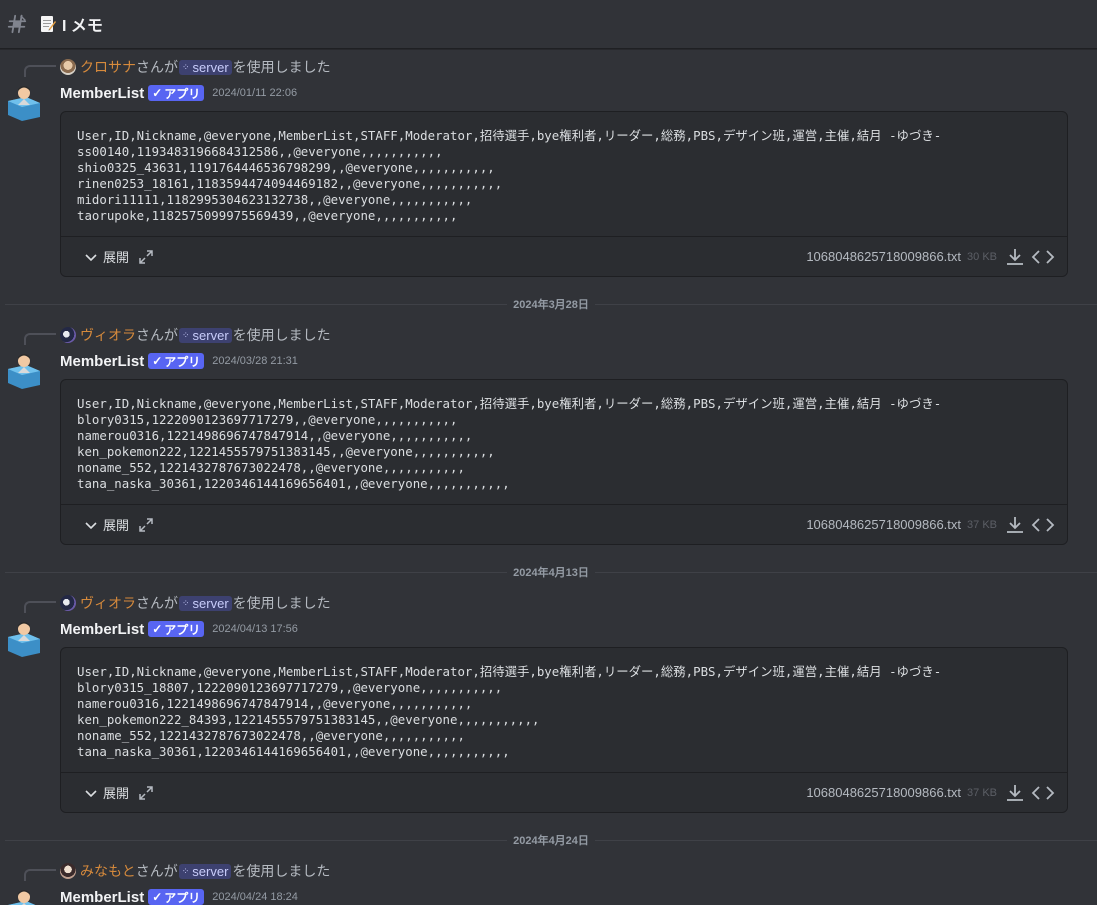  What do you see at coordinates (254, 93) in the screenshot?
I see `timestamp: 2024/01/11 22:06` at bounding box center [254, 93].